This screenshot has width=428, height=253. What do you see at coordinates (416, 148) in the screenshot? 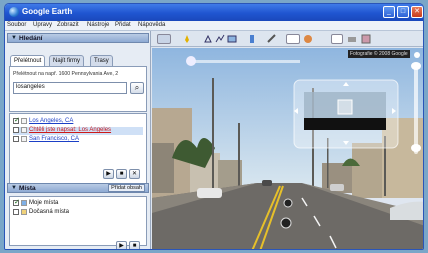
I see `zoom-out-icon` at bounding box center [416, 148].